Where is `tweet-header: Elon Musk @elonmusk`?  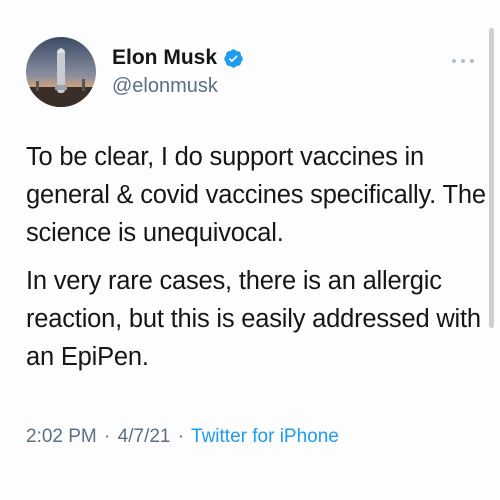 tweet-header: Elon Musk @elonmusk is located at coordinates (135, 72).